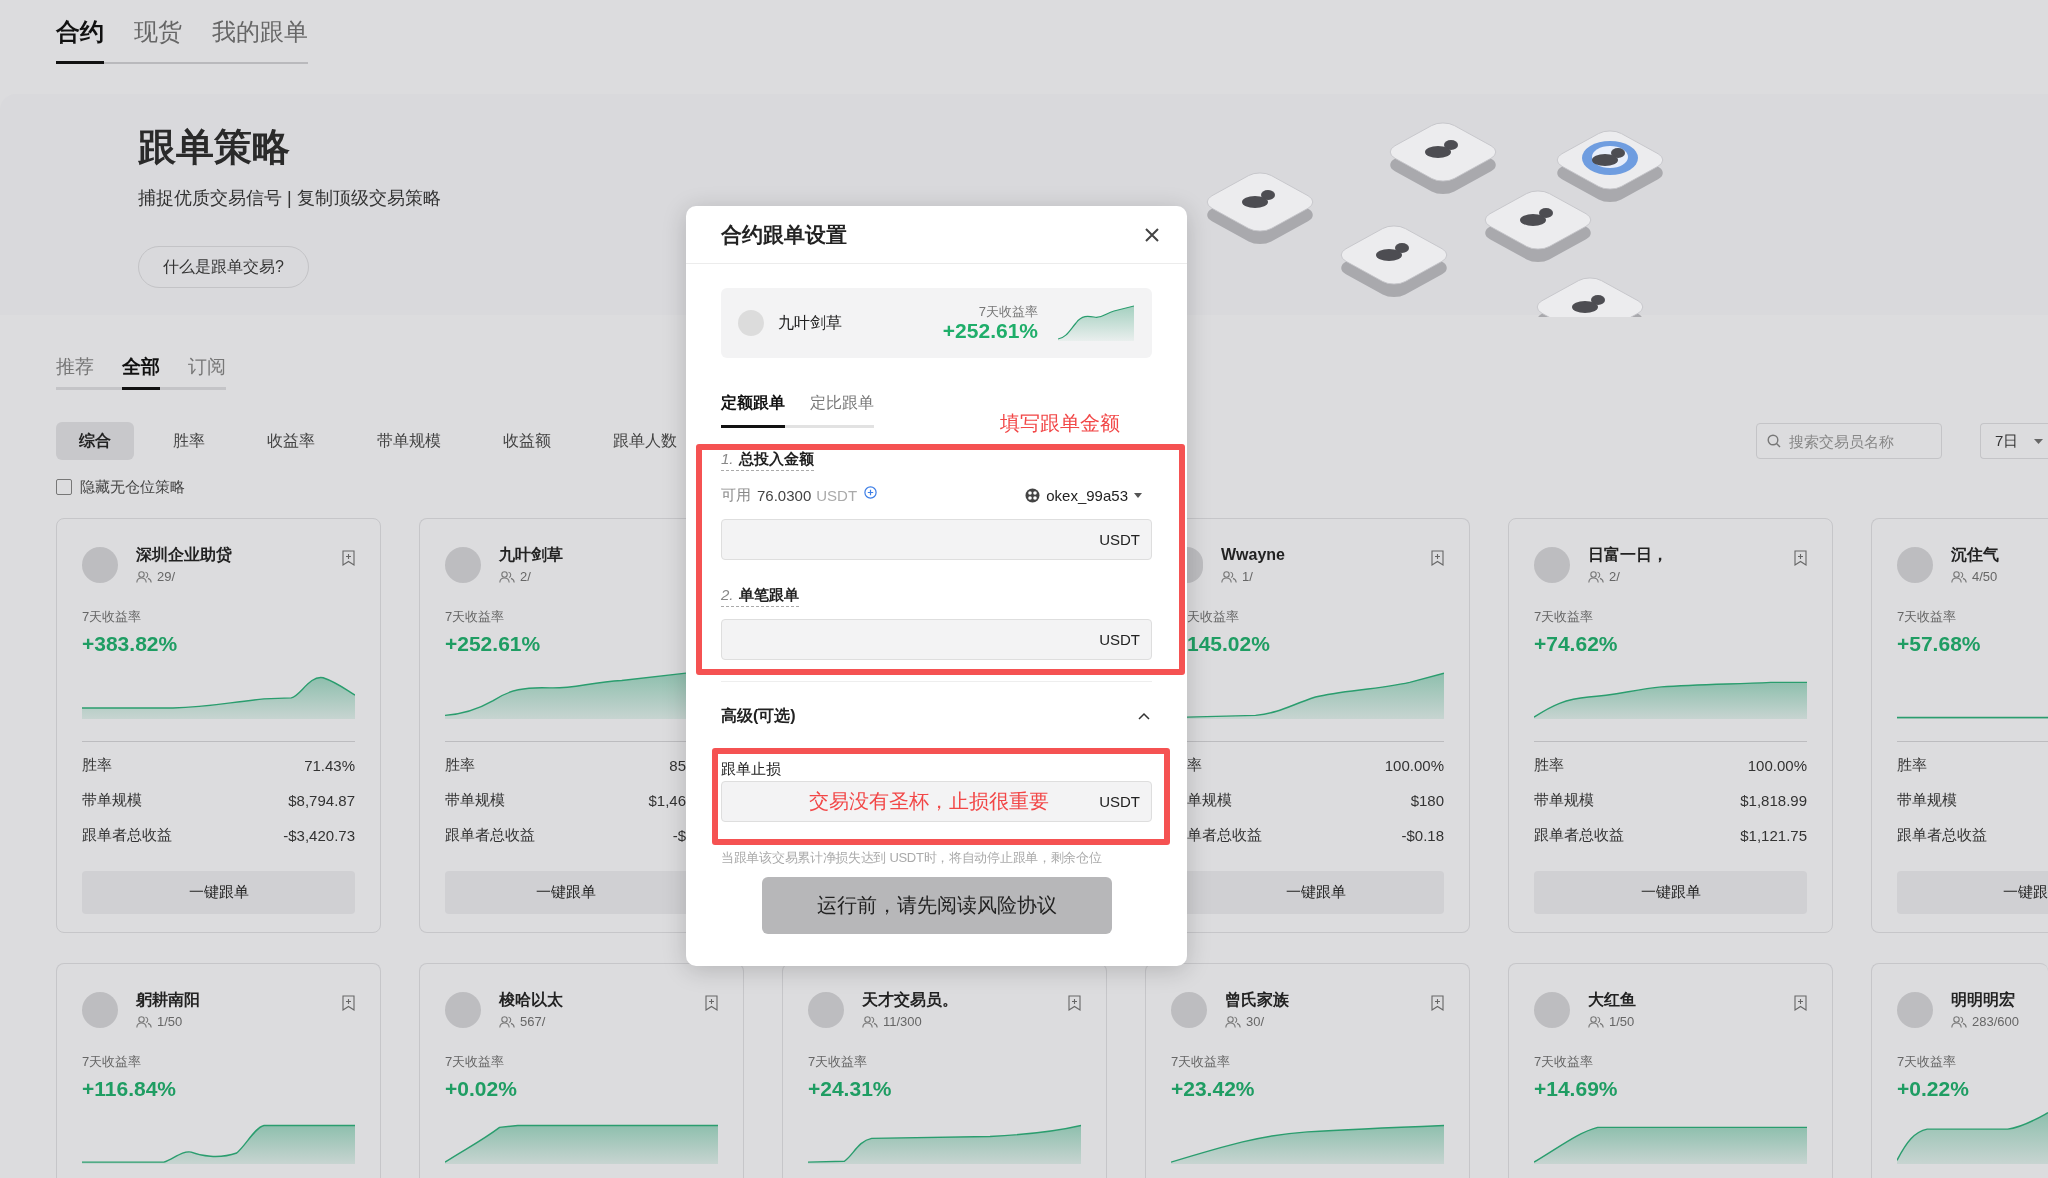 This screenshot has height=1178, width=2048. Describe the element at coordinates (645, 441) in the screenshot. I see `sort-chip: 跟单人数` at that location.